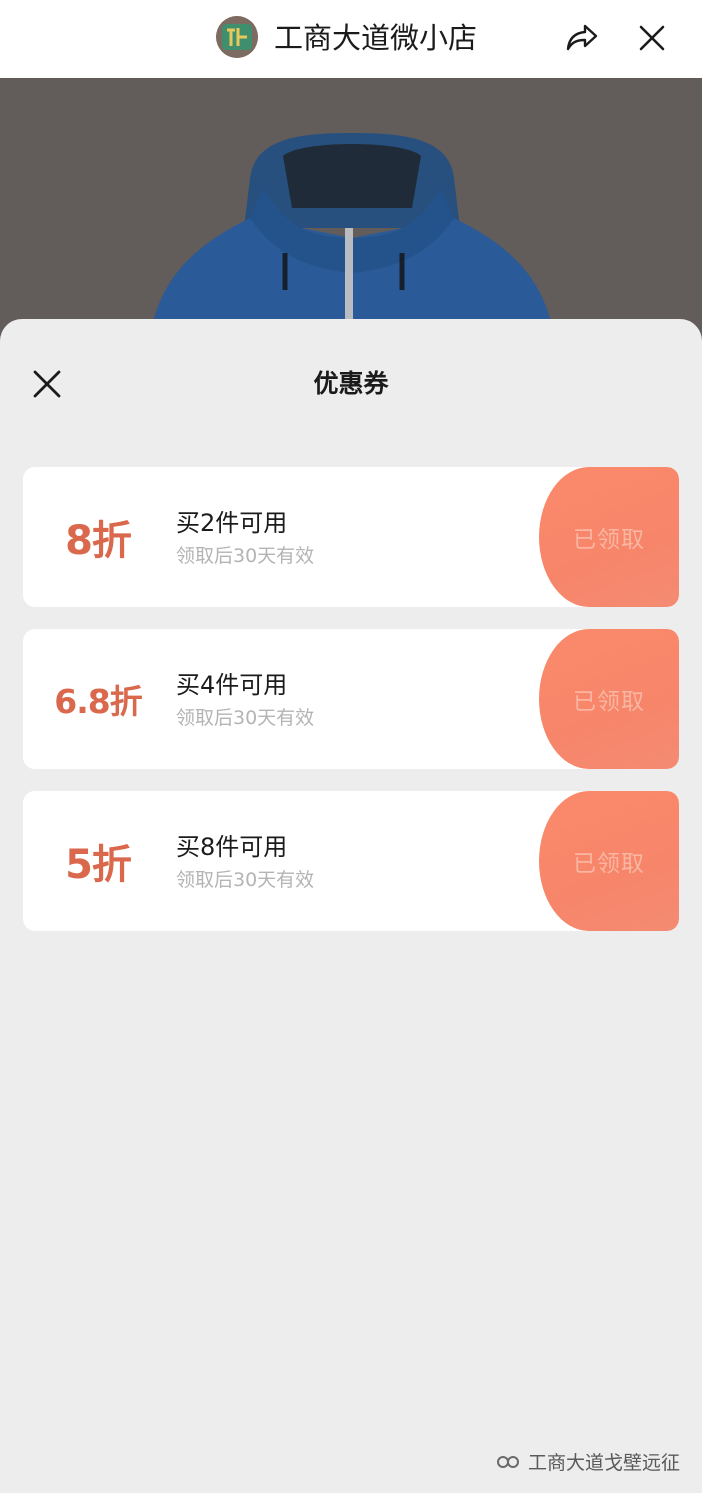  I want to click on close-button, so click(652, 38).